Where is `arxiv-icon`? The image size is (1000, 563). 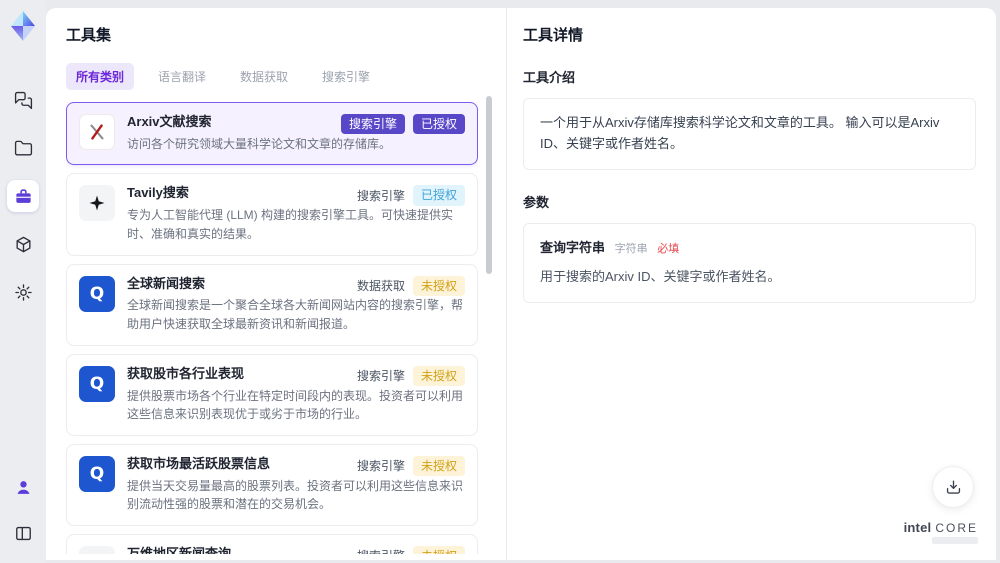
arxiv-icon is located at coordinates (97, 132).